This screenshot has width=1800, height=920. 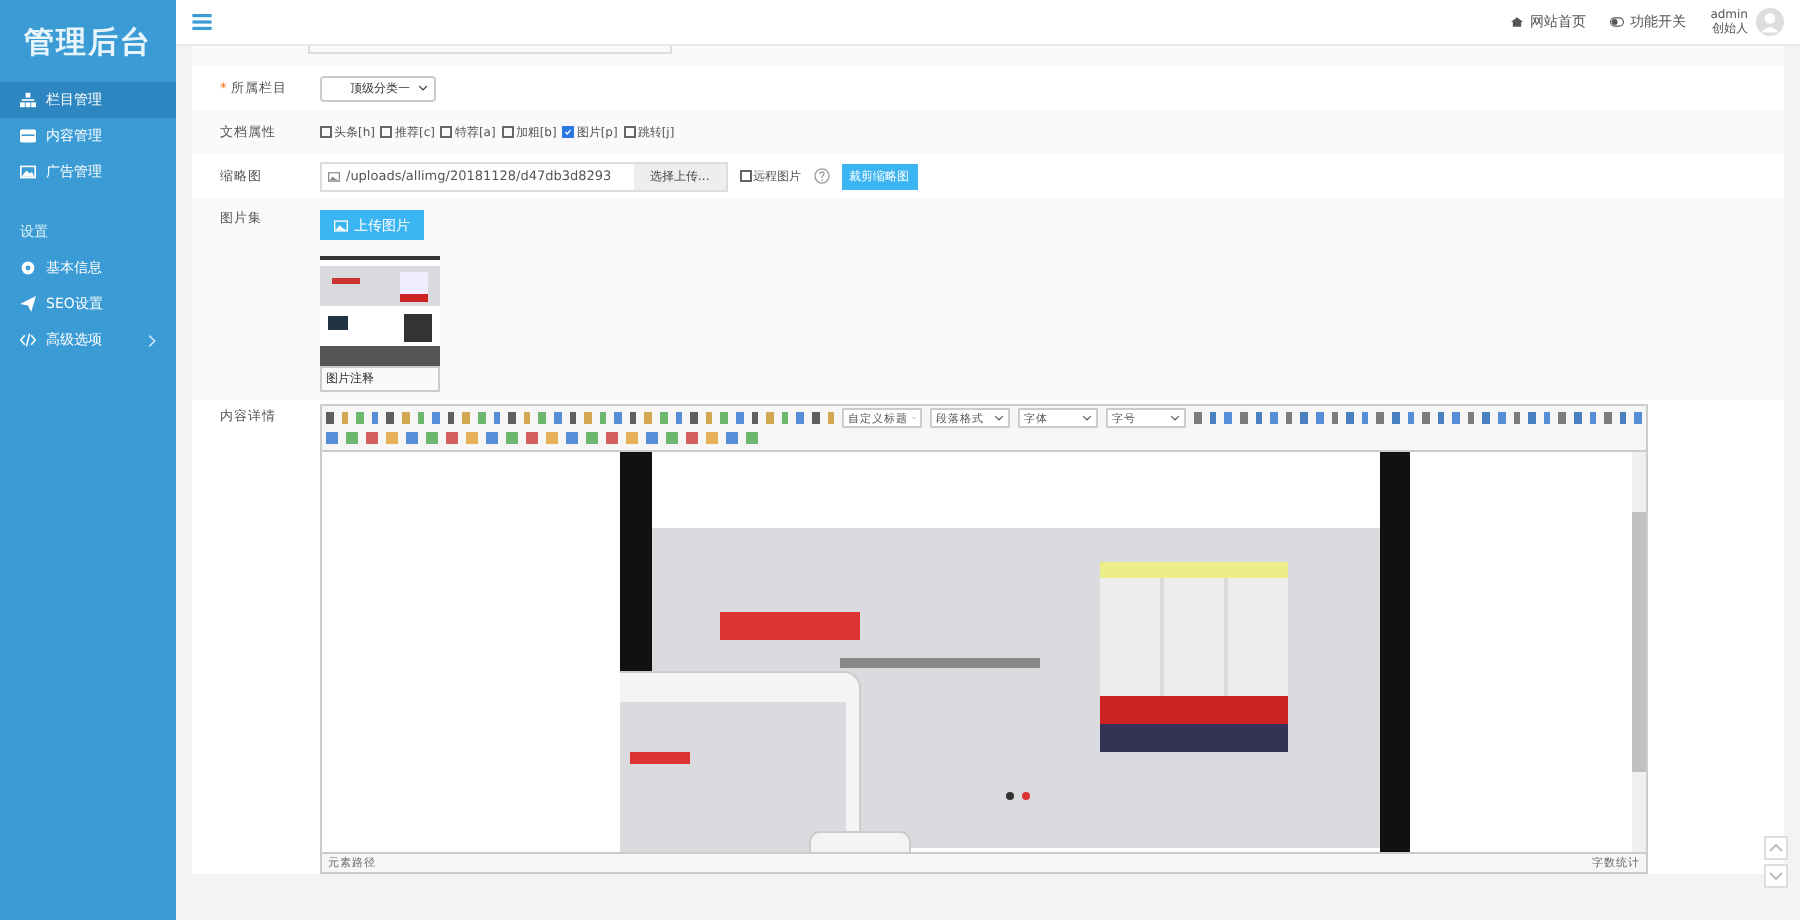 I want to click on scroll-up-icon, so click(x=1776, y=848).